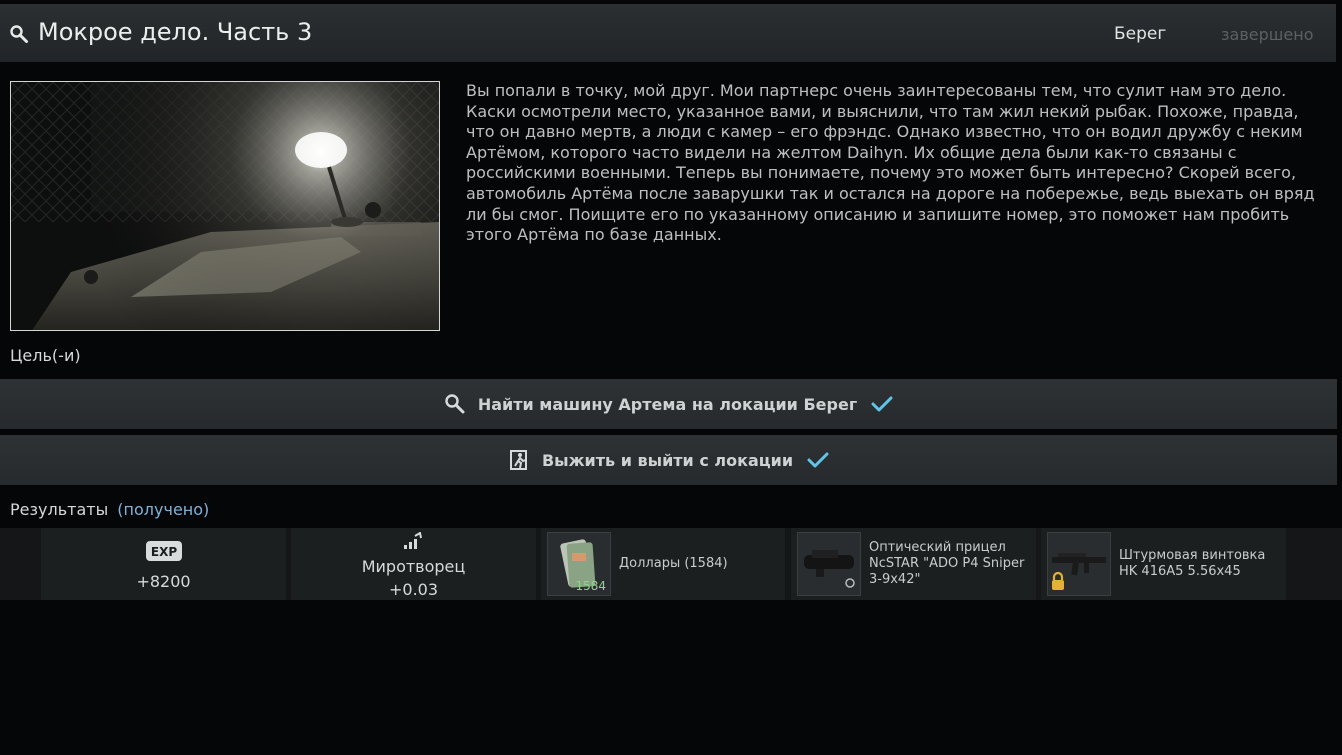 This screenshot has height=755, width=1342. I want to click on quest-image, so click(225, 206).